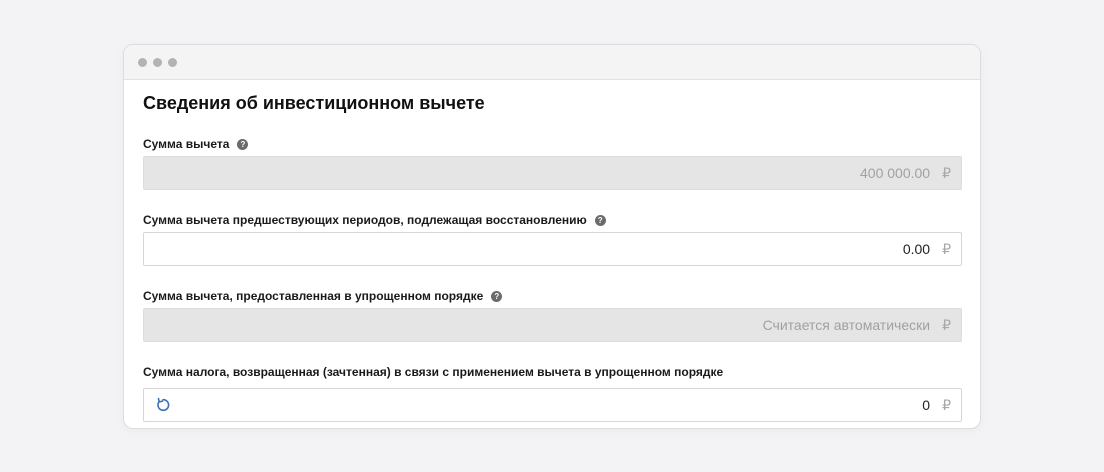 The width and height of the screenshot is (1104, 472). Describe the element at coordinates (846, 325) in the screenshot. I see `field-value: Считается автоматически` at that location.